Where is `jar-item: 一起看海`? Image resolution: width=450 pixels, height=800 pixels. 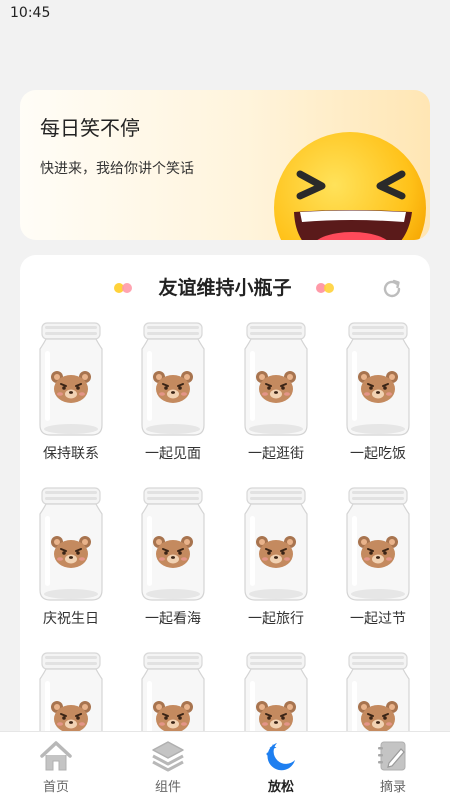 jar-item: 一起看海 is located at coordinates (173, 561).